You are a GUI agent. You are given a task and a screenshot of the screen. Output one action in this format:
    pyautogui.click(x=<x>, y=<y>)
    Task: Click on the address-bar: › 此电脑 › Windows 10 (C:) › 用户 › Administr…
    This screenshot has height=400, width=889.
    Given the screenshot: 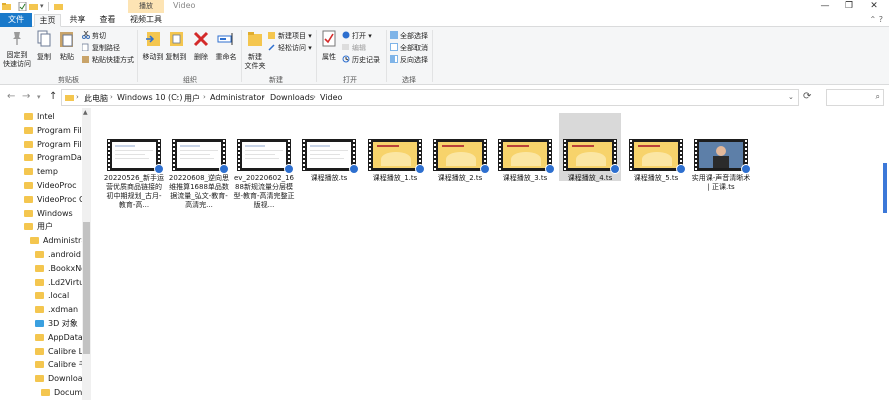 What is the action you would take?
    pyautogui.click(x=430, y=97)
    